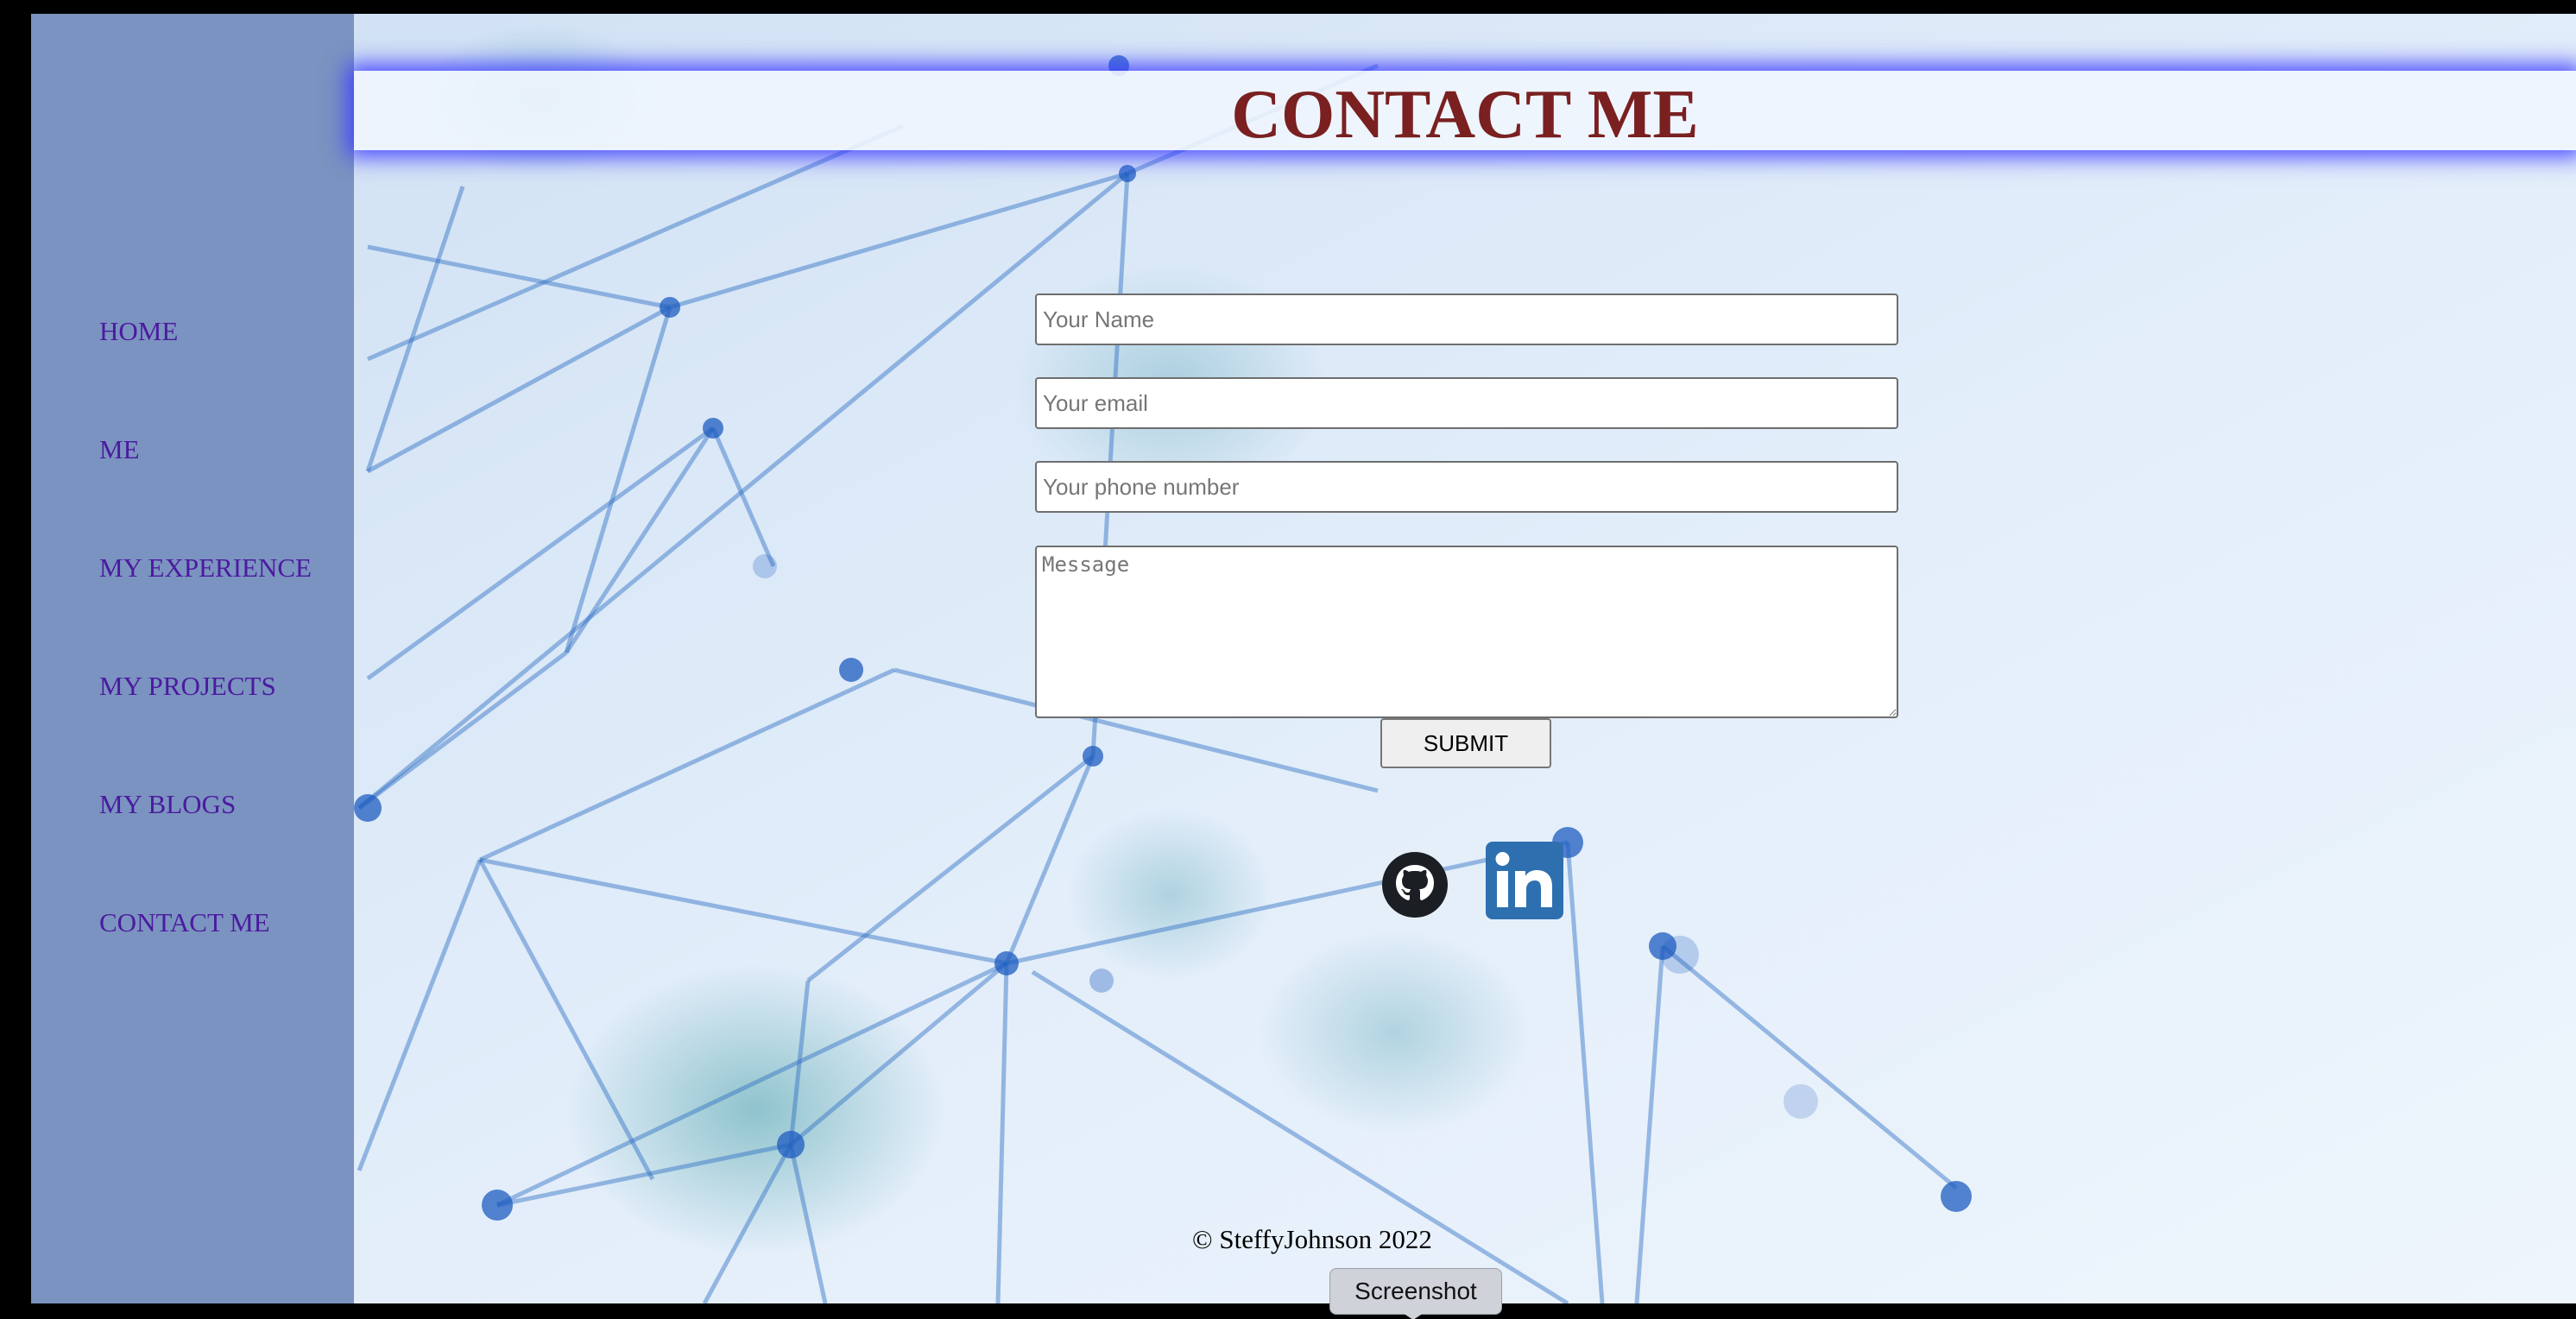 Image resolution: width=2576 pixels, height=1319 pixels. What do you see at coordinates (138, 331) in the screenshot?
I see `nav-link-home: HOME` at bounding box center [138, 331].